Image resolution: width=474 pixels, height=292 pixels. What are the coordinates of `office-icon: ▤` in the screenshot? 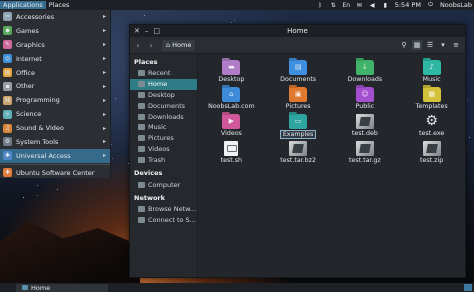 It's located at (7, 72).